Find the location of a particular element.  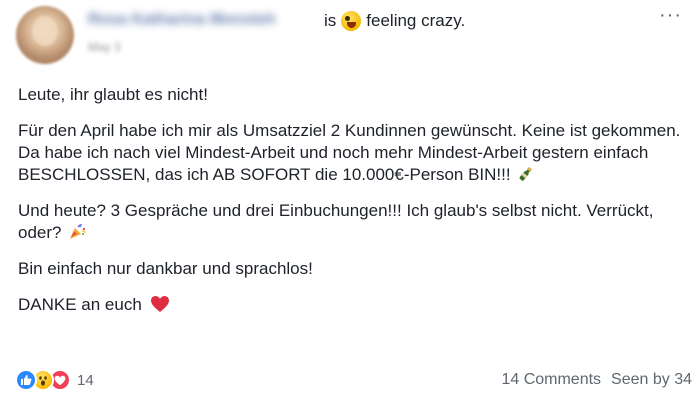

paragraph-text: Bin einfach nur dankbar und sprachlos! is located at coordinates (165, 268).